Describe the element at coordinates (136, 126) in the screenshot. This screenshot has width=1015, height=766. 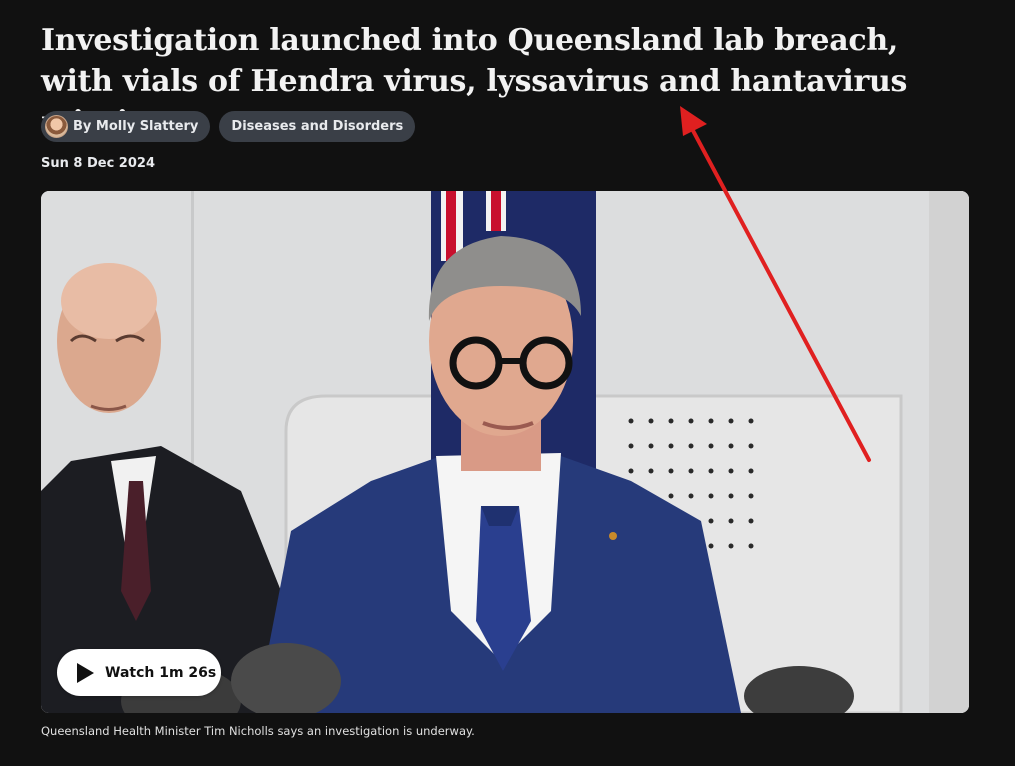
I see `author-label: By Molly Slattery` at that location.